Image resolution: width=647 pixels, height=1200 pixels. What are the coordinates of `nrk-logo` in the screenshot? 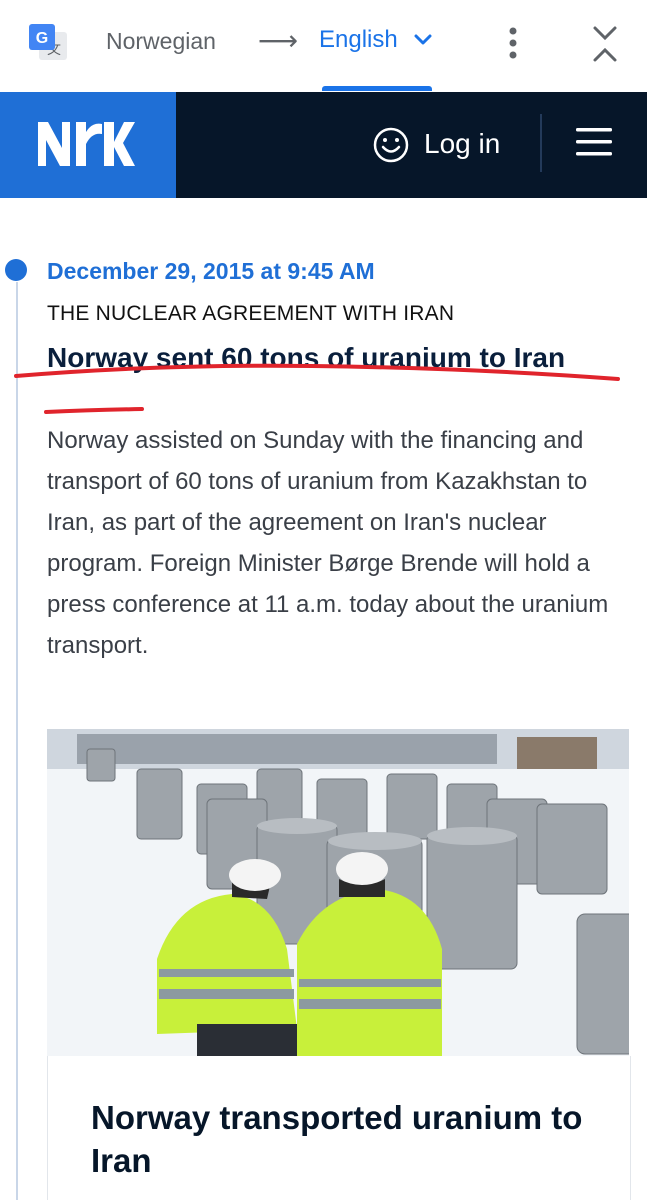 It's located at (86, 144).